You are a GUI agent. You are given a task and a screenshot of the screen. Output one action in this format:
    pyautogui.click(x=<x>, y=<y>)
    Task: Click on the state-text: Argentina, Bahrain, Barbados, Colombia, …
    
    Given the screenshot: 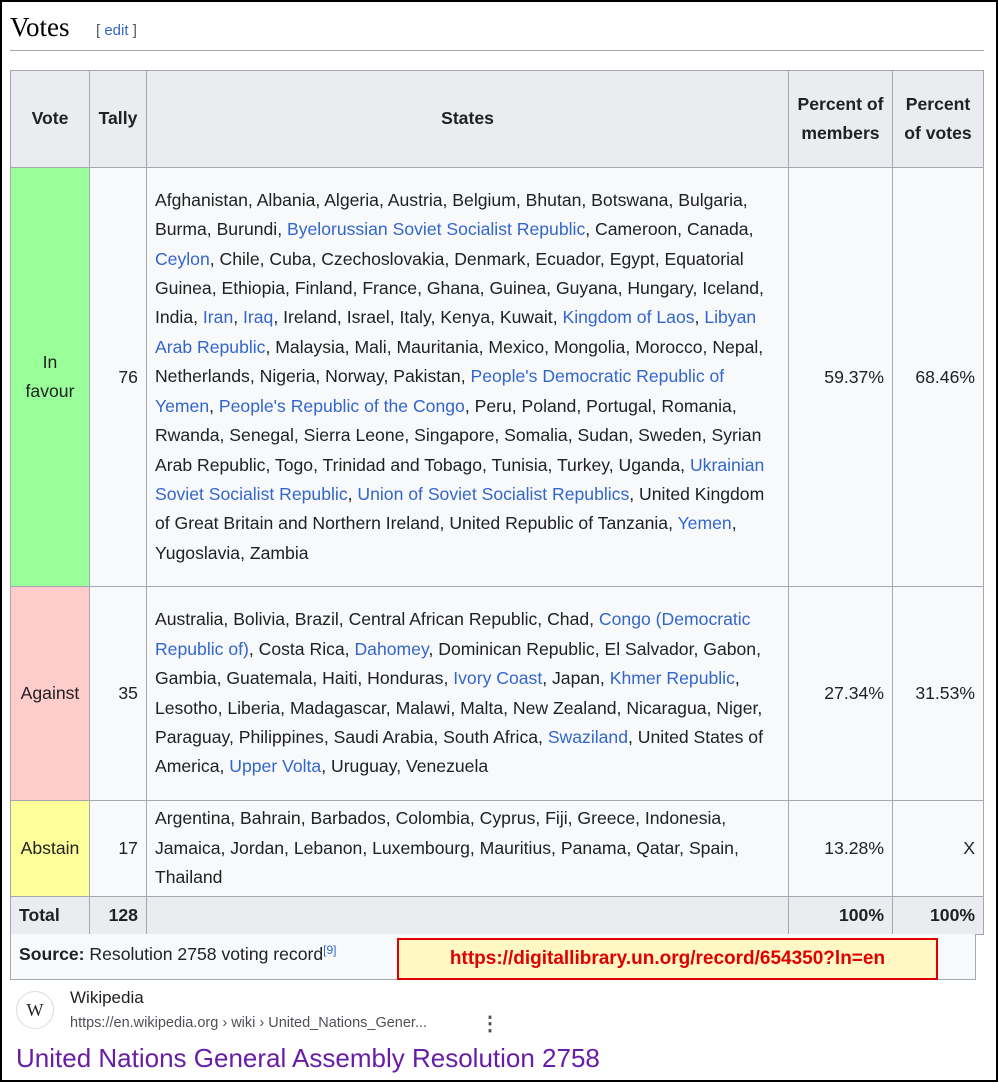 What is the action you would take?
    pyautogui.click(x=446, y=848)
    